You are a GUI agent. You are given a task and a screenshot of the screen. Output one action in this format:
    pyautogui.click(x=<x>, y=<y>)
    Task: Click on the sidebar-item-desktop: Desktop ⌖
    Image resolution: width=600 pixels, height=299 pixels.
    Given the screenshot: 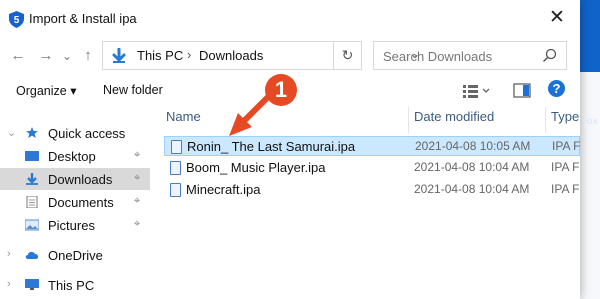 What is the action you would take?
    pyautogui.click(x=75, y=156)
    